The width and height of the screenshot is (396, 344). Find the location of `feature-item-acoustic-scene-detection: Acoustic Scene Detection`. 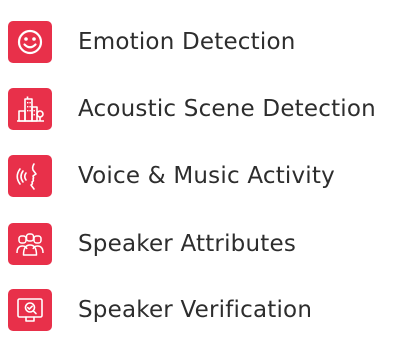

feature-item-acoustic-scene-detection: Acoustic Scene Detection is located at coordinates (201, 109).